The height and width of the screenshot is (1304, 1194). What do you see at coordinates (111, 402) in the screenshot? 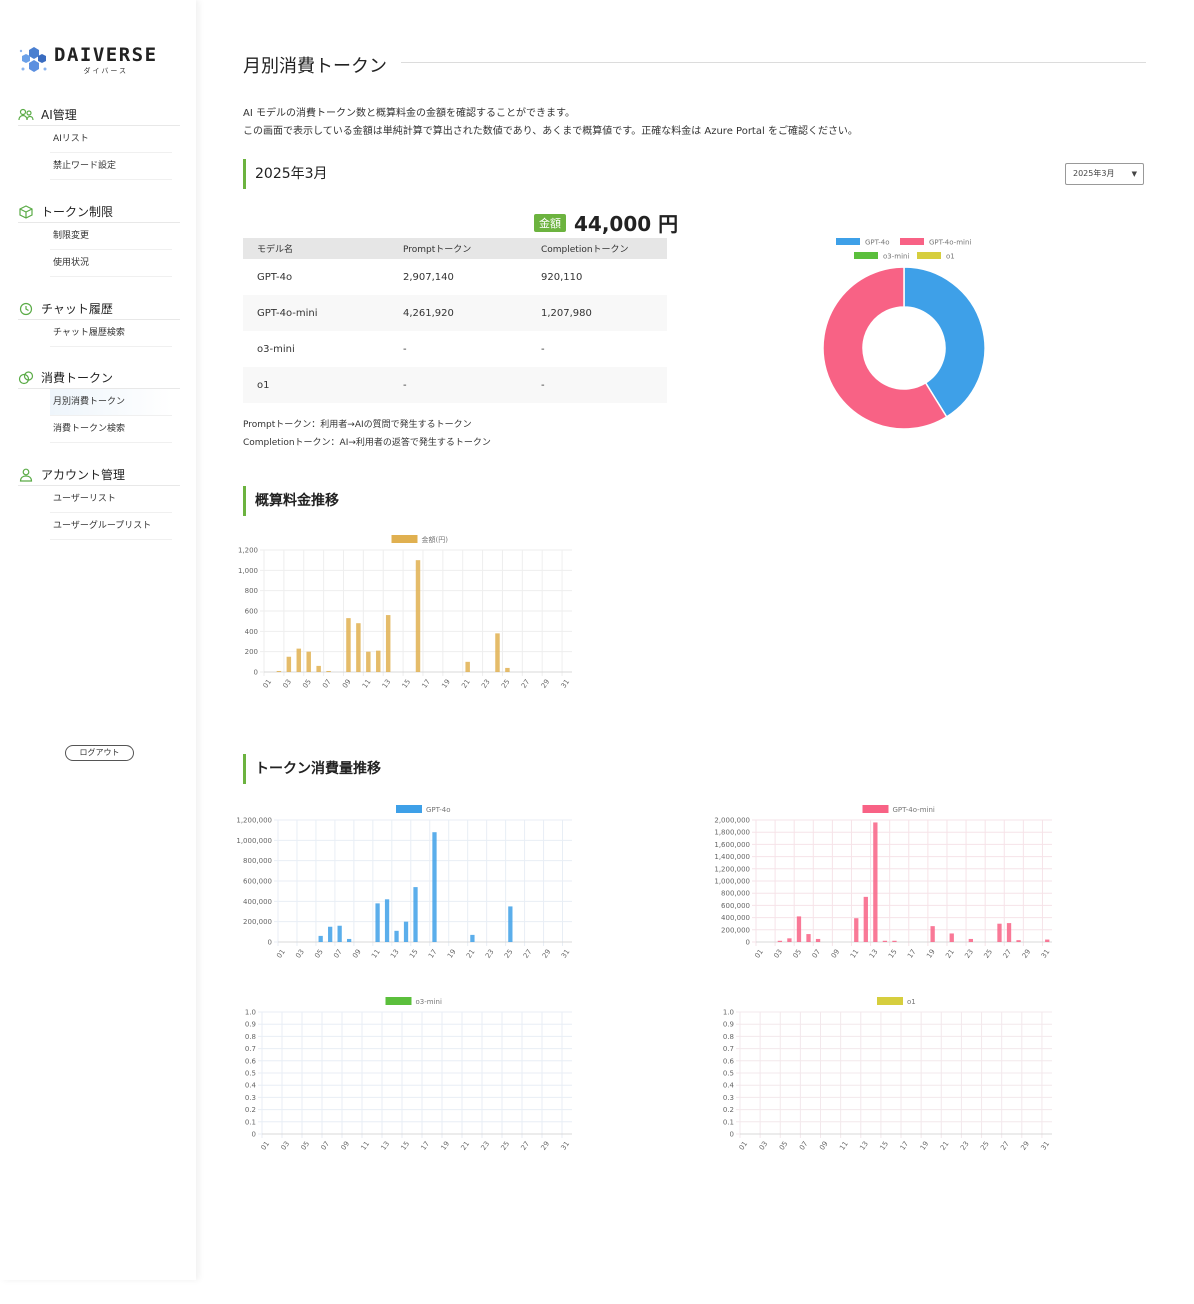
I see `nav-item-monthly-tokens: 月別消費トークン` at bounding box center [111, 402].